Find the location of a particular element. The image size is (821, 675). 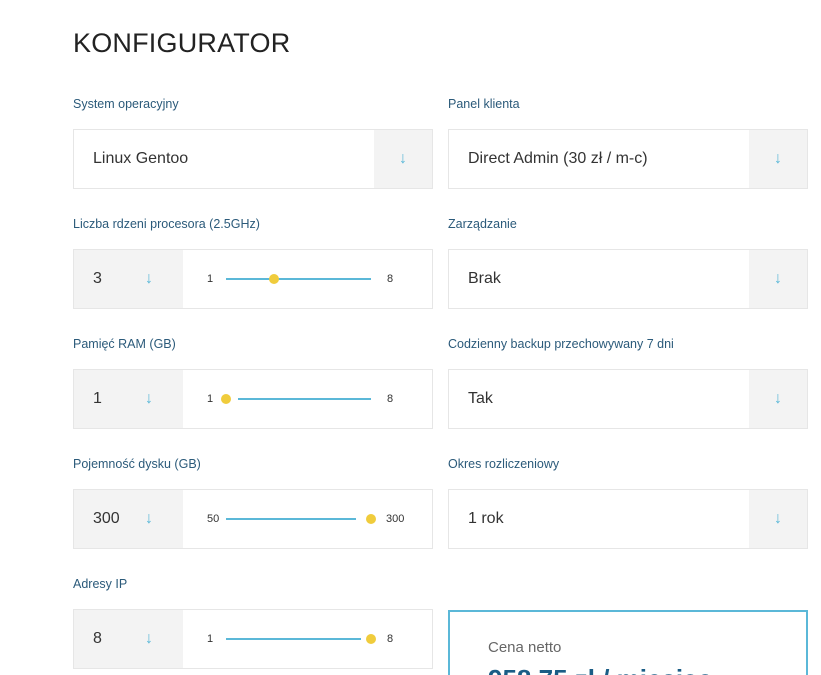

price-value: 958,75 zł / miesiąc is located at coordinates (600, 669).